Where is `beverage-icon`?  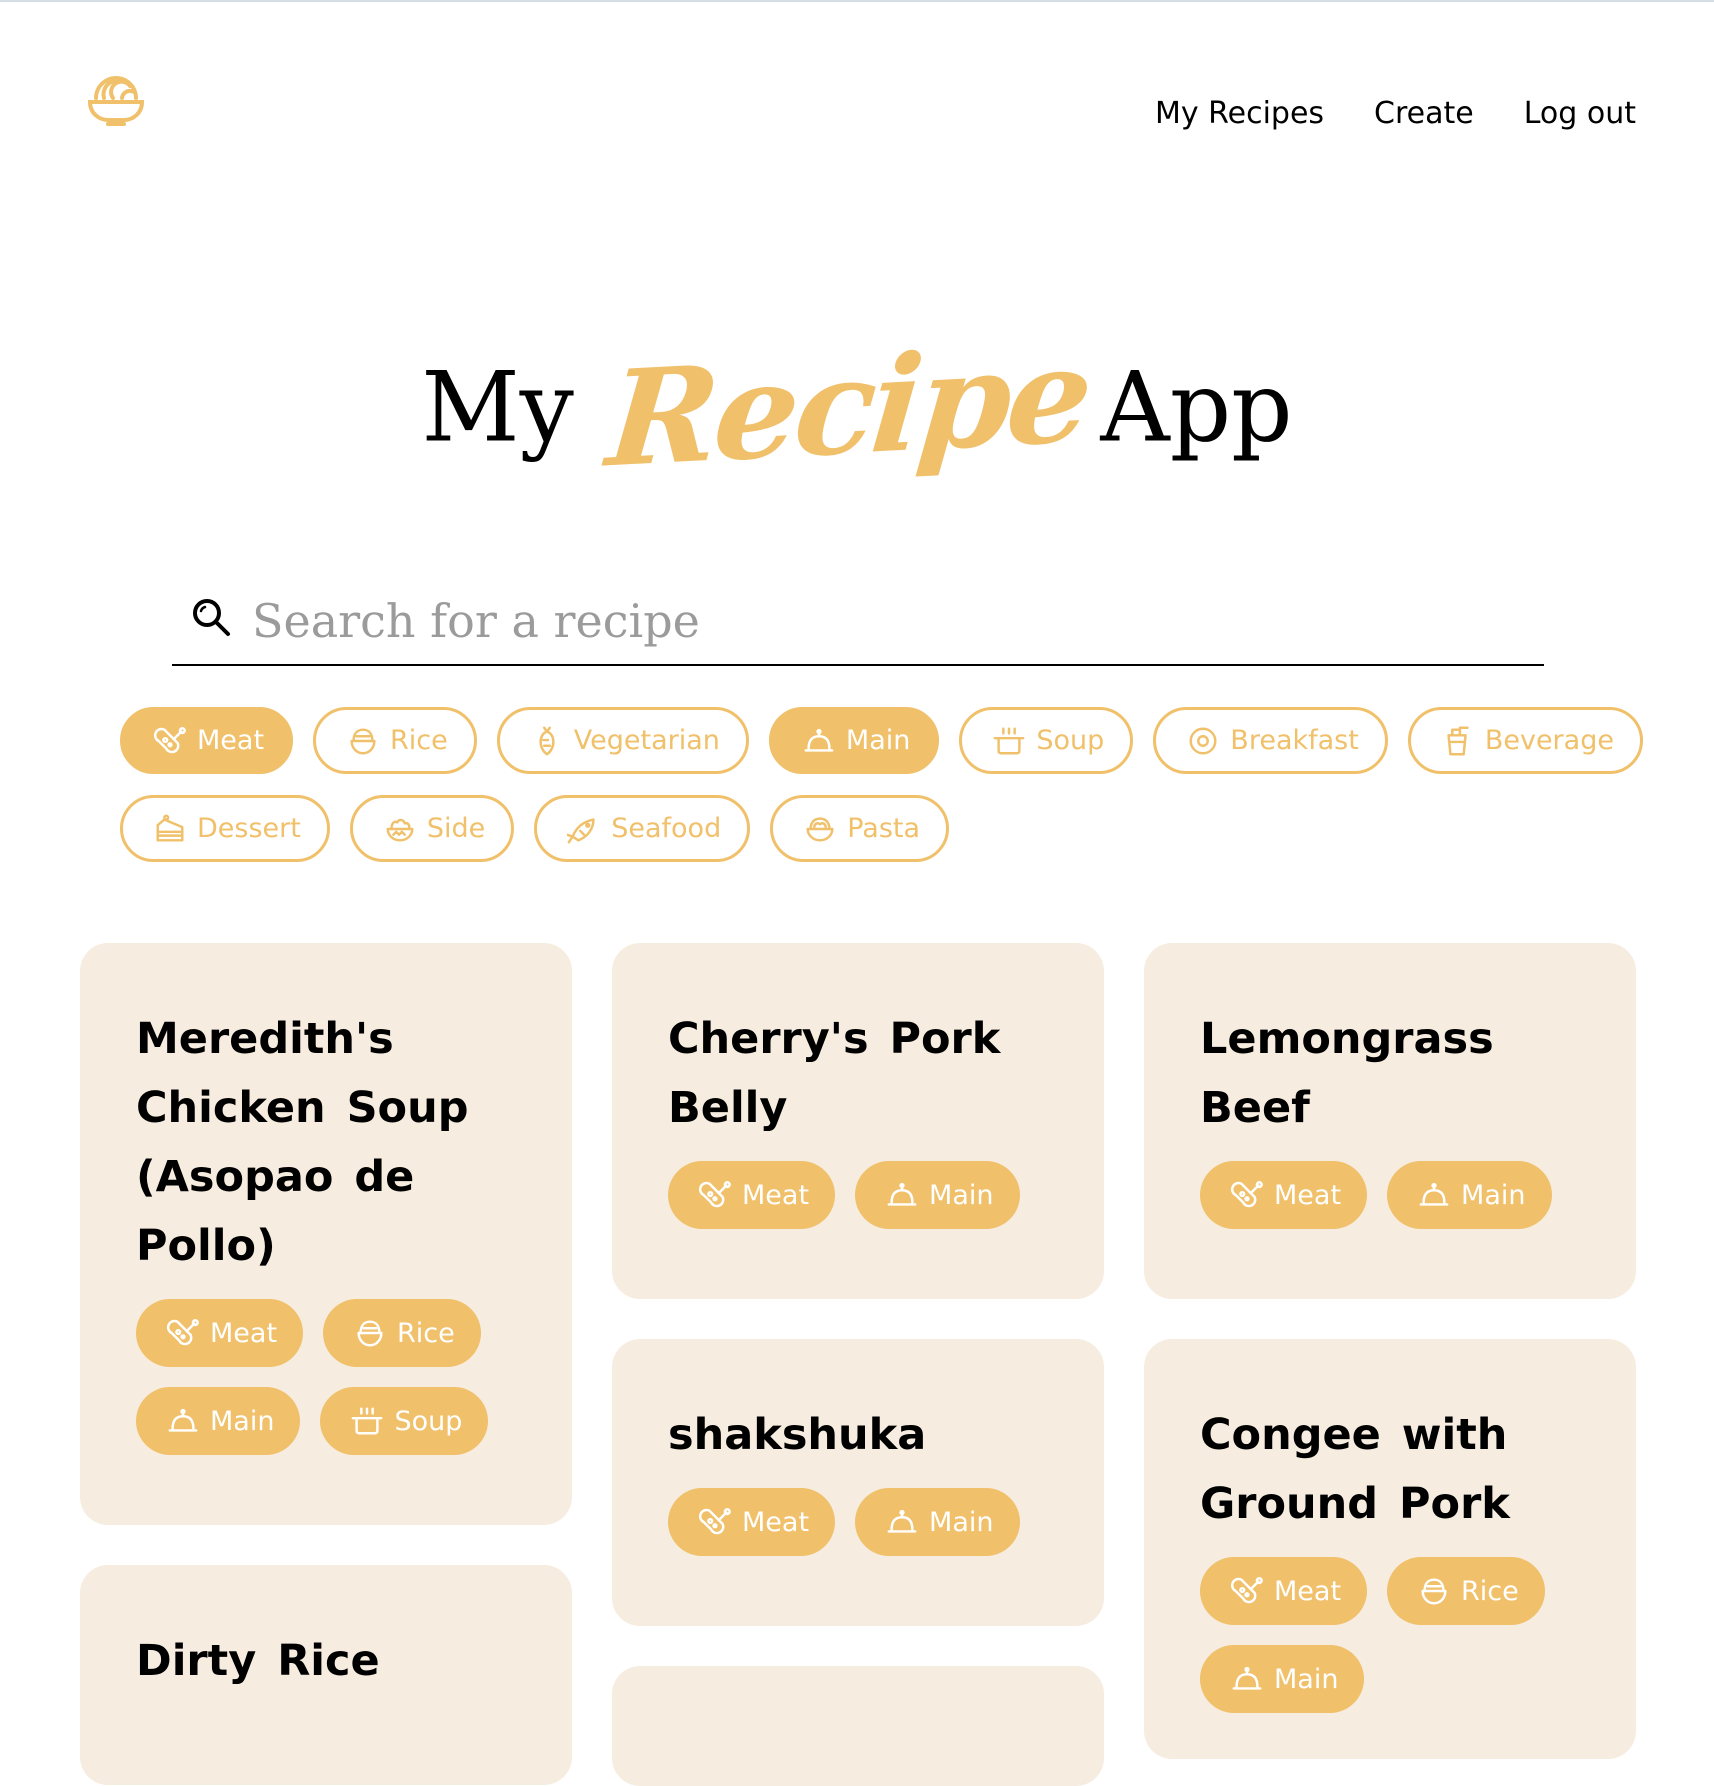
beverage-icon is located at coordinates (1458, 740).